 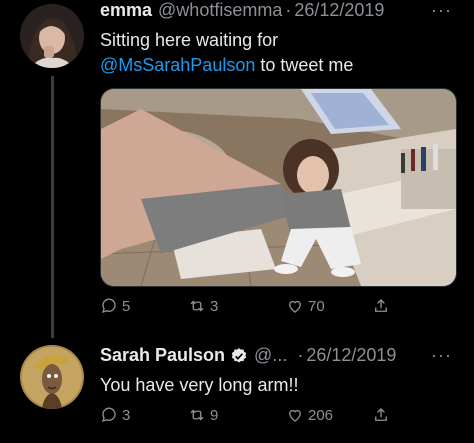 What do you see at coordinates (126, 306) in the screenshot?
I see `reply-count: 5` at bounding box center [126, 306].